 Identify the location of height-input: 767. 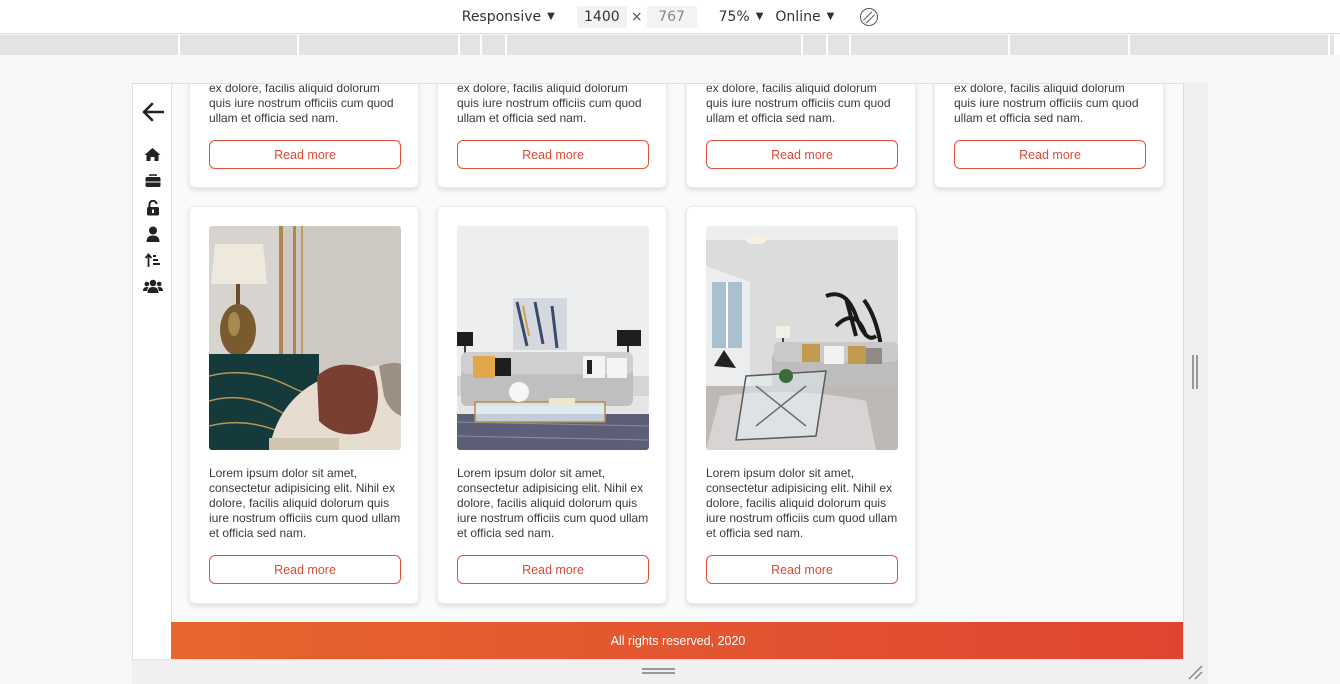
(671, 16).